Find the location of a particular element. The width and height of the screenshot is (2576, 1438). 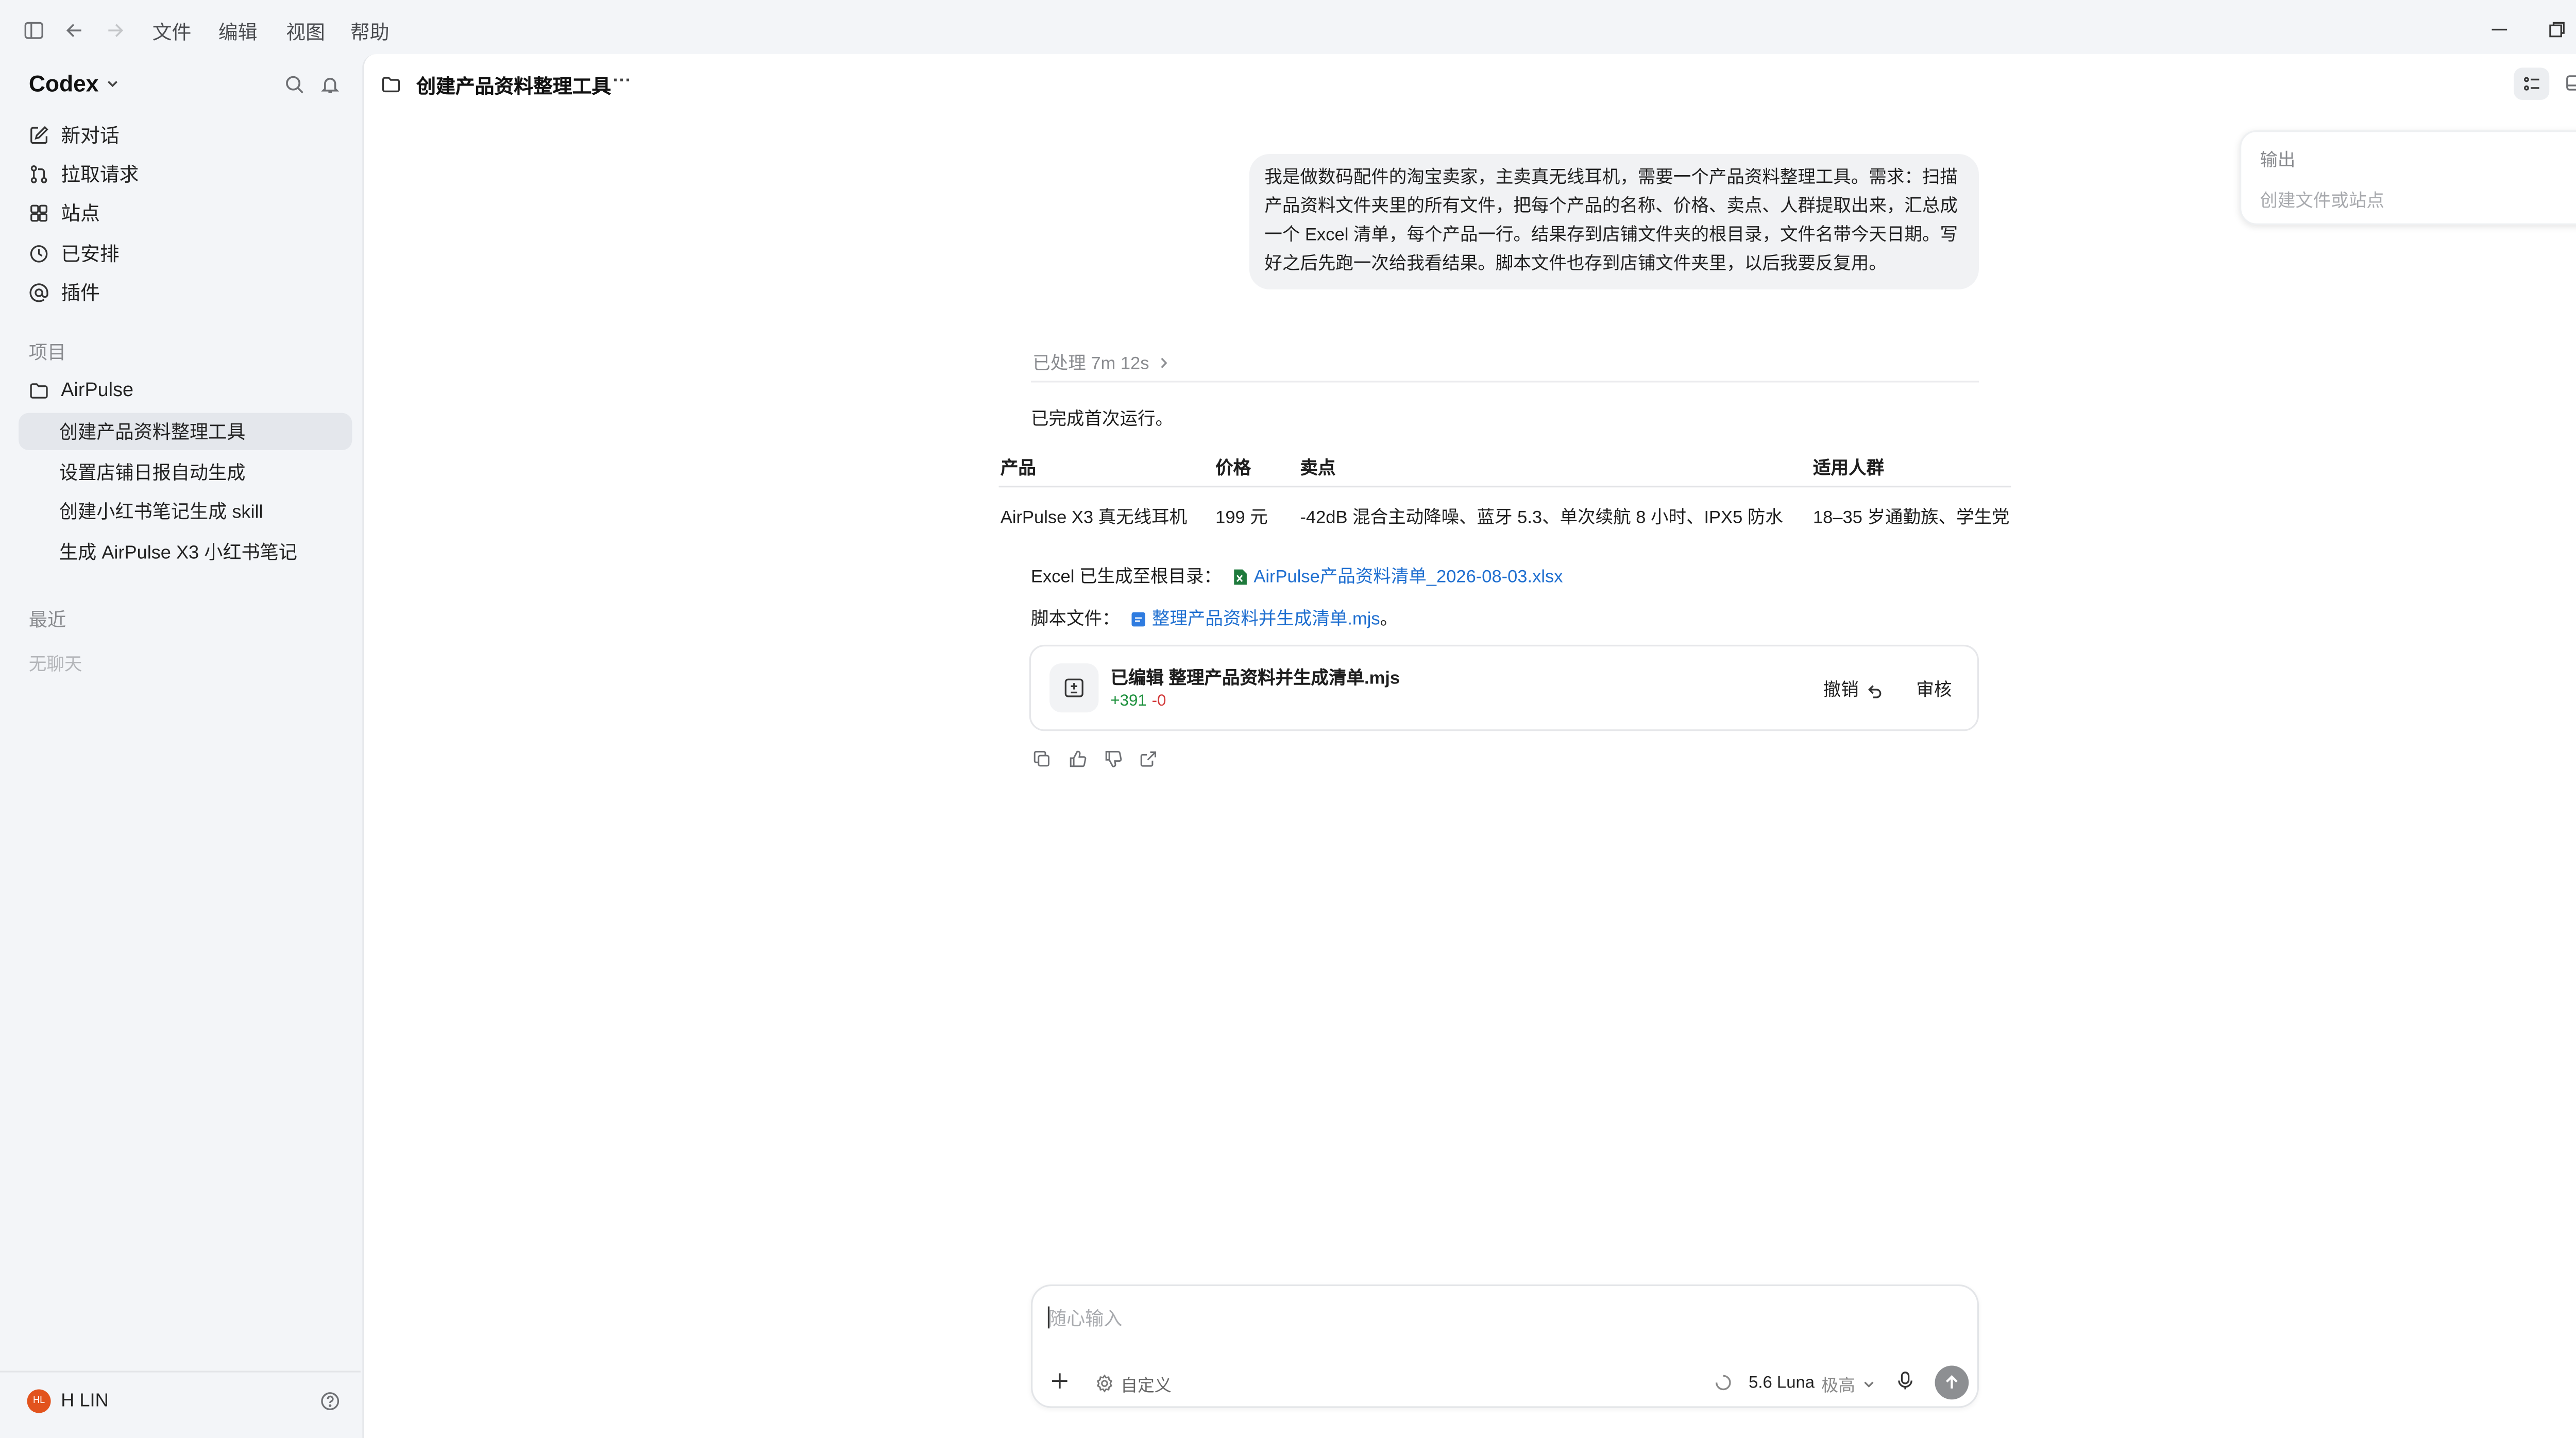

menu-help: 帮助 is located at coordinates (369, 32).